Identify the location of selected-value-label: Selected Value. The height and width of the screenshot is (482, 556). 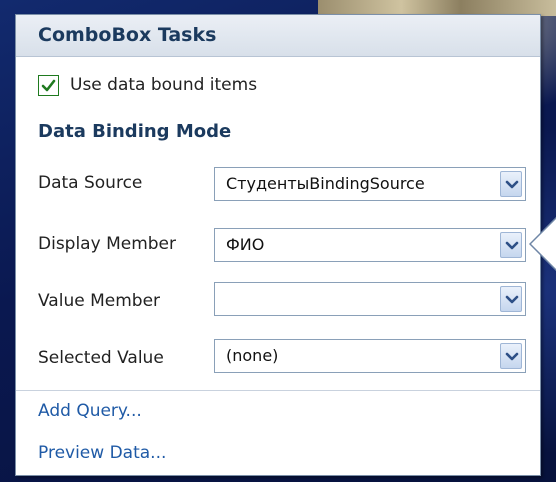
(101, 358).